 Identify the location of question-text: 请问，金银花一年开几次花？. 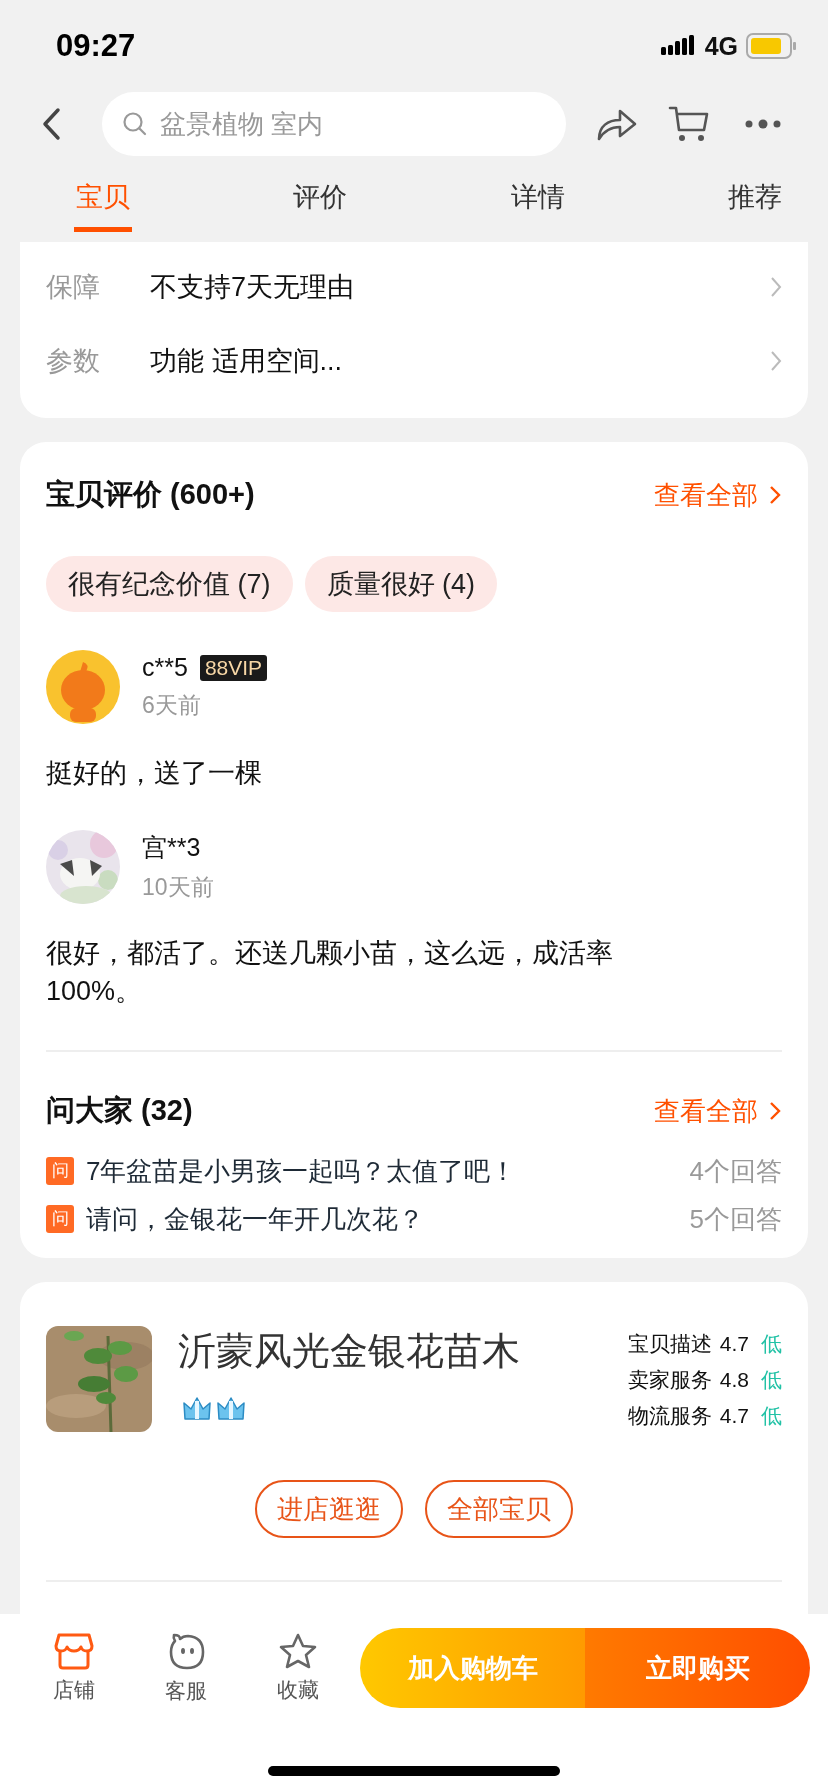
(388, 1219).